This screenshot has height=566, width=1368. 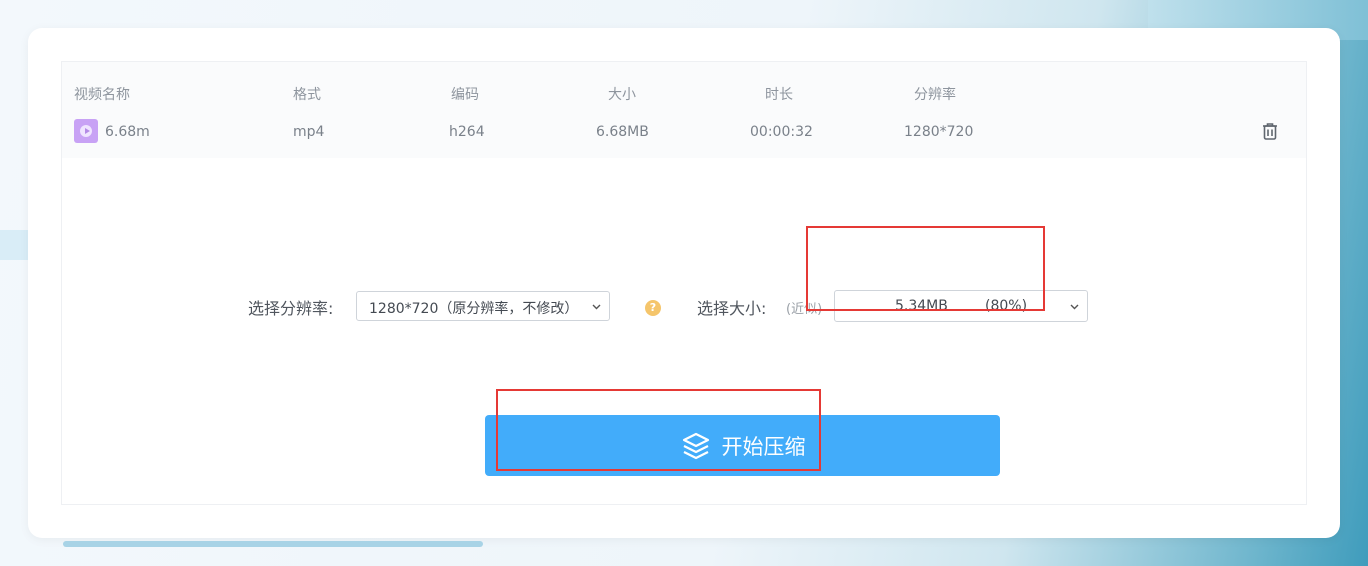 I want to click on cell-duration: 00:00:32, so click(x=781, y=132).